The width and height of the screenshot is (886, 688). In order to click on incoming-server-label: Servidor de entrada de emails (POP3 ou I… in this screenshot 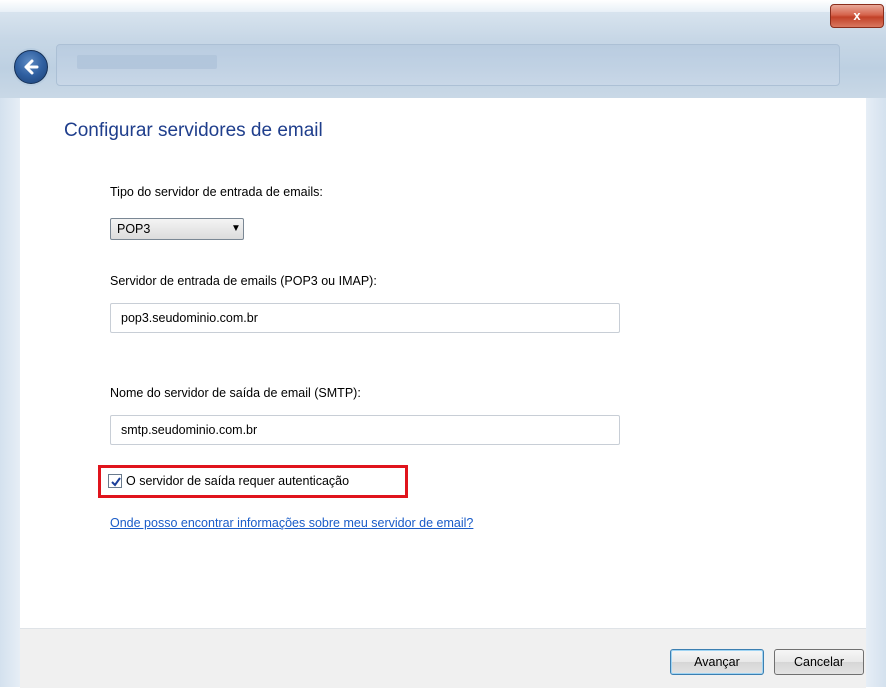, I will do `click(243, 281)`.